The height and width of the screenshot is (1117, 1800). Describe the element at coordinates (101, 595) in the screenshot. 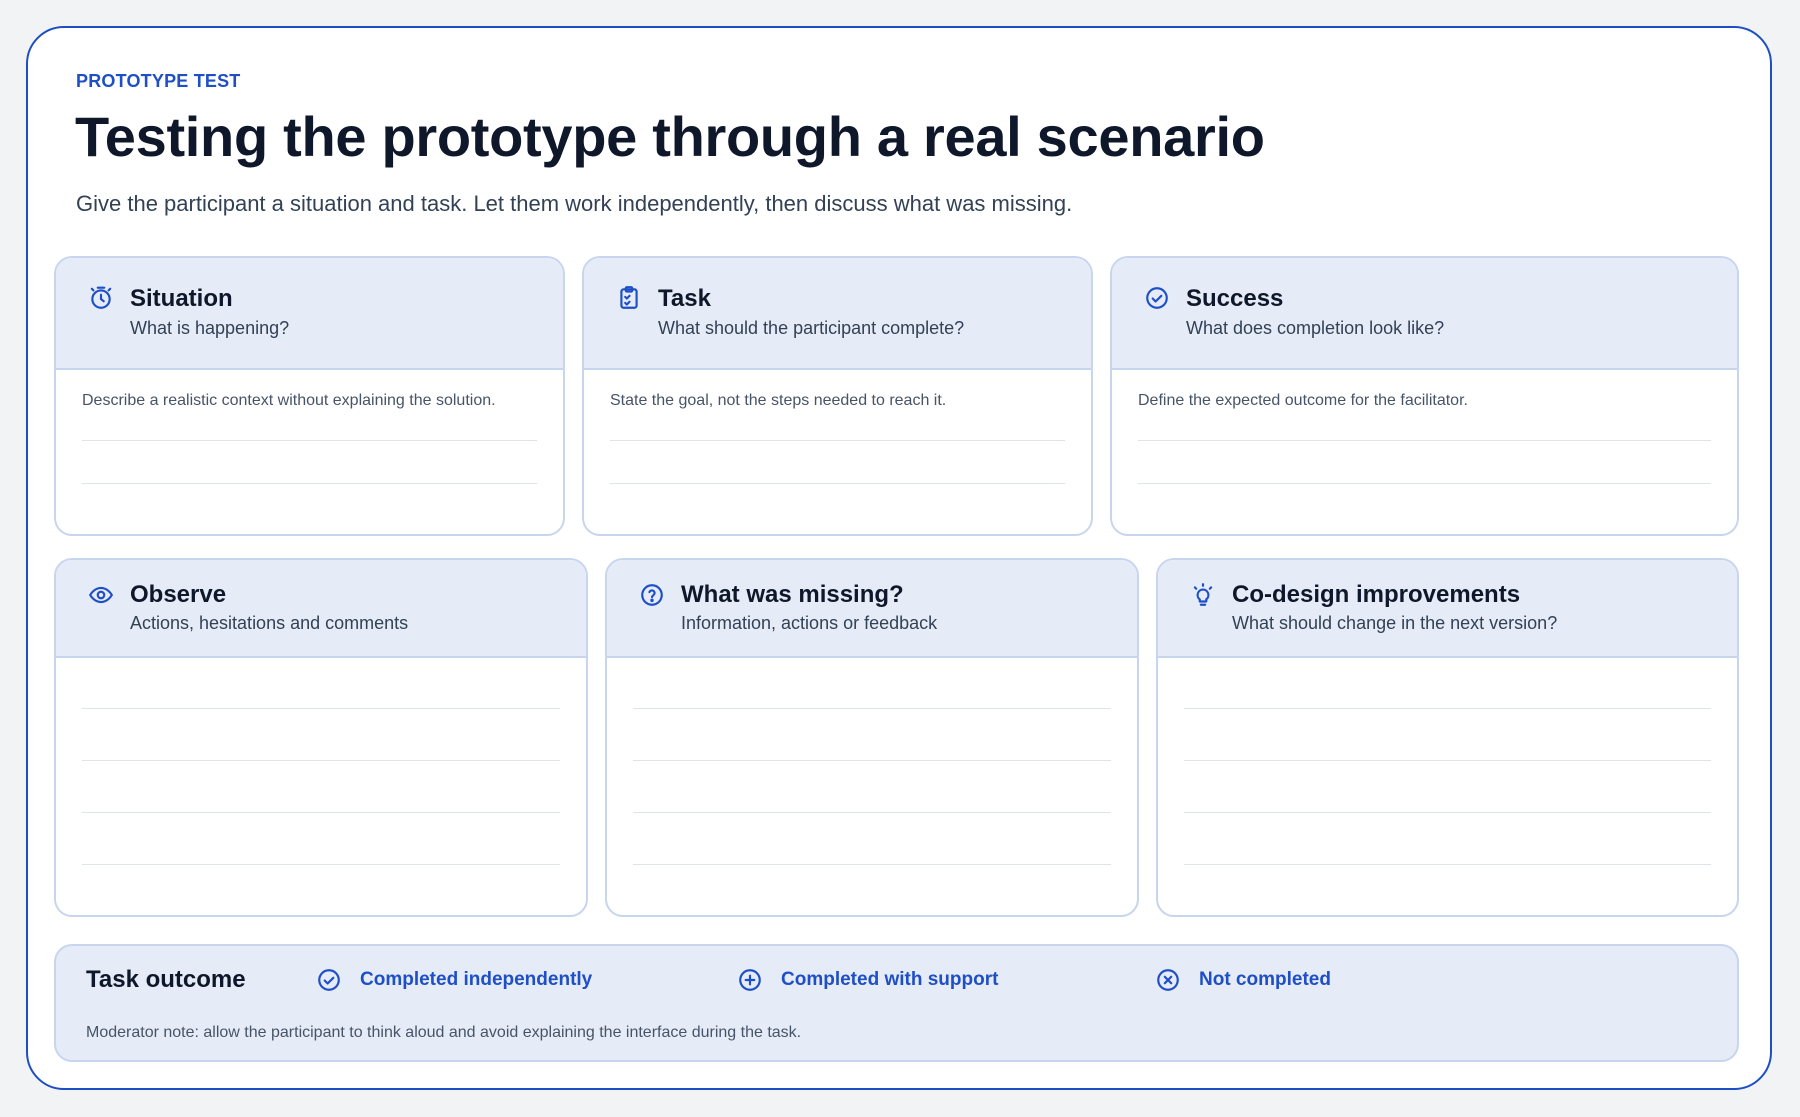

I see `eye-icon` at that location.